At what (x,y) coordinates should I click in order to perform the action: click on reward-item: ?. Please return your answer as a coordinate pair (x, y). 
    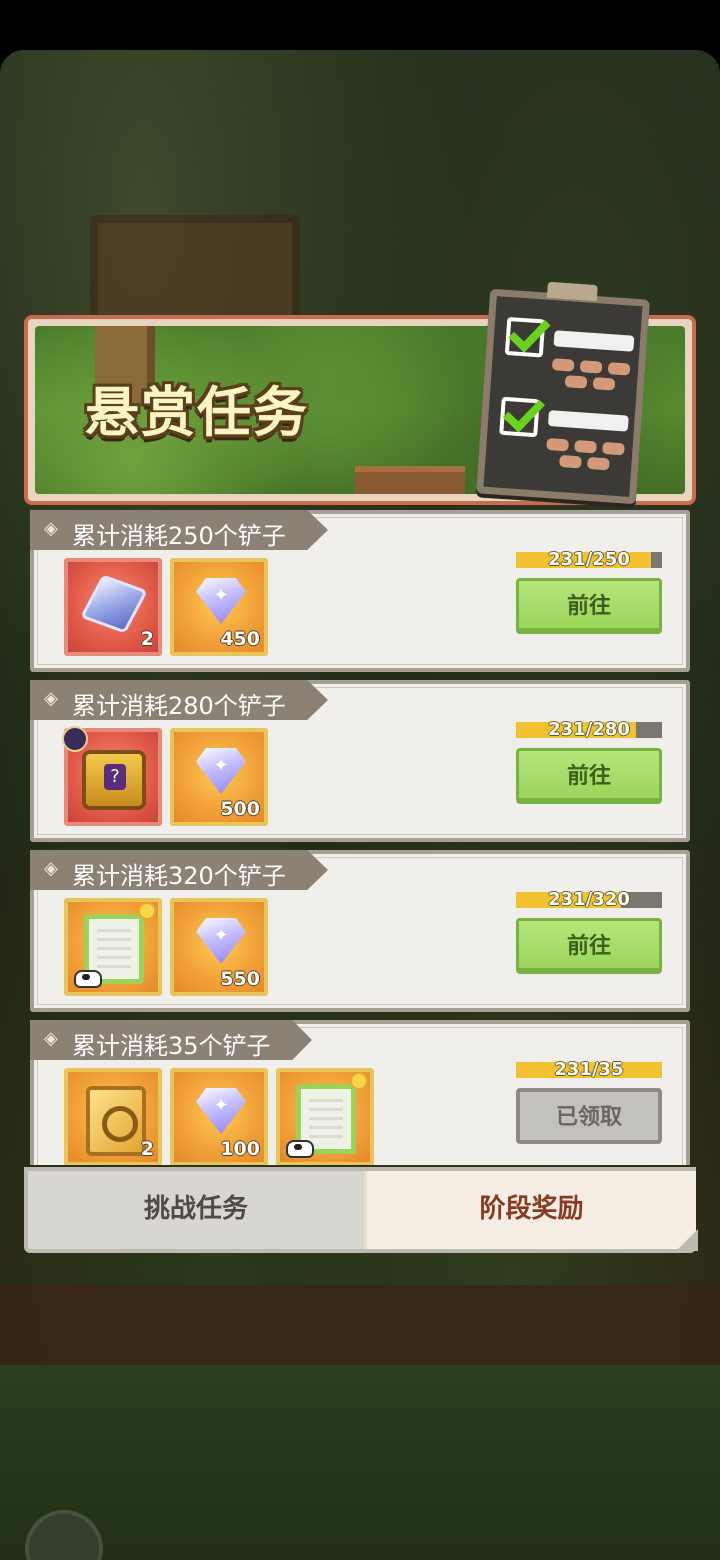
    Looking at the image, I should click on (112, 776).